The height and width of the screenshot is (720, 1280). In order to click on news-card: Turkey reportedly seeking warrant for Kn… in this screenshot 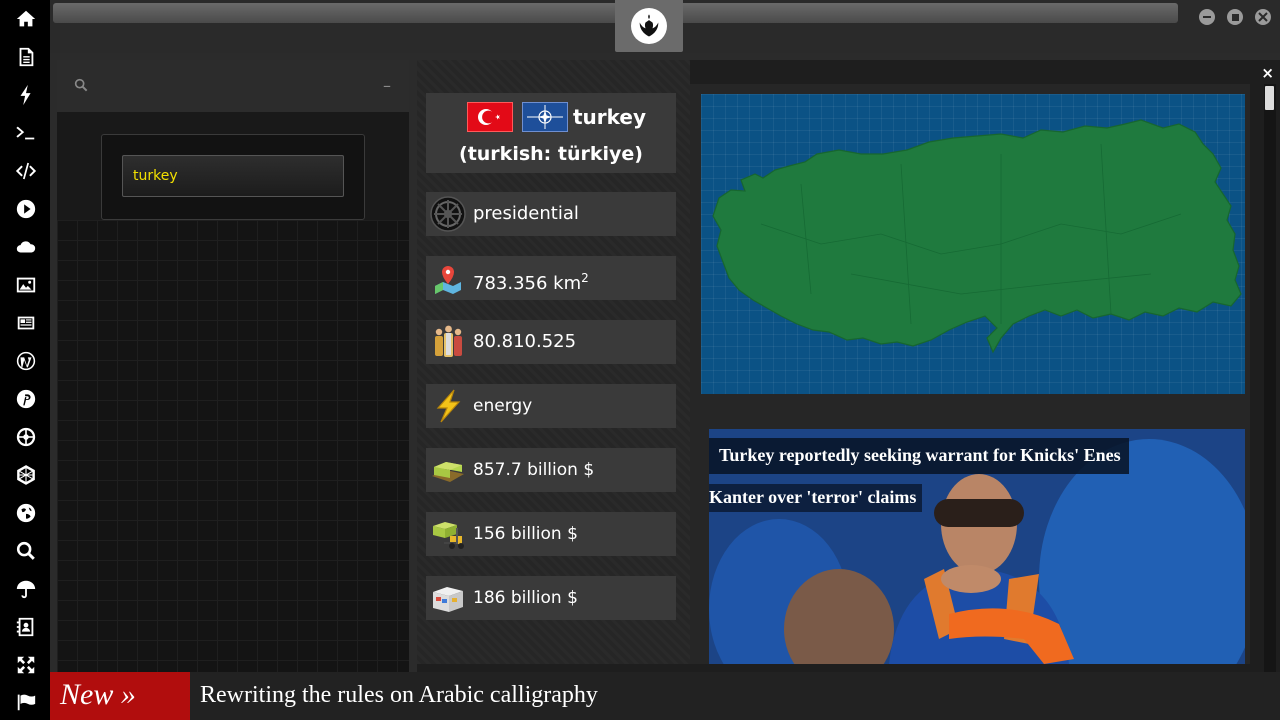, I will do `click(977, 546)`.